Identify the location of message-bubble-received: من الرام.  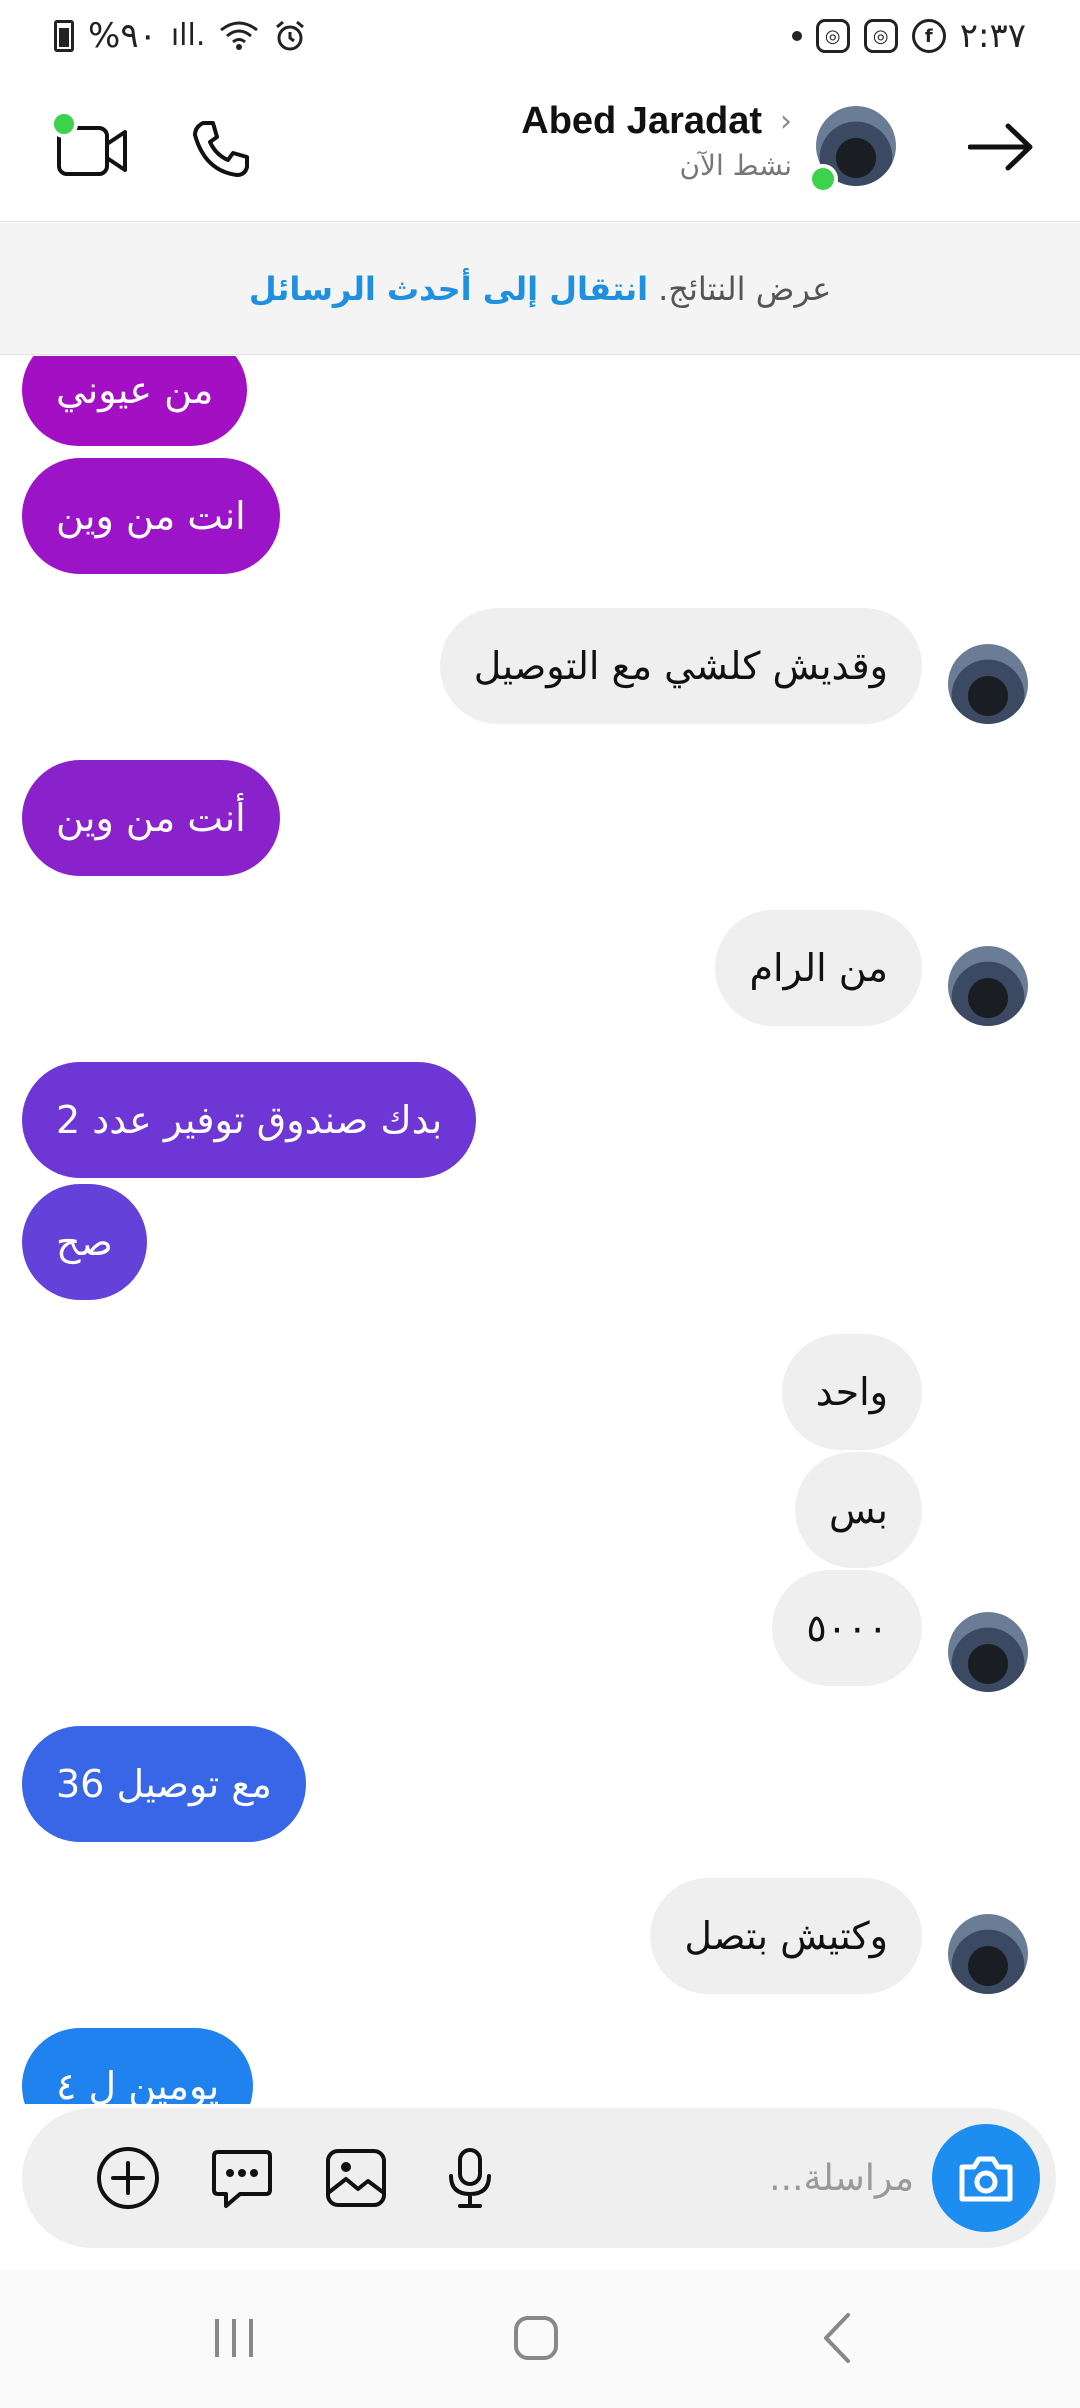
(818, 968).